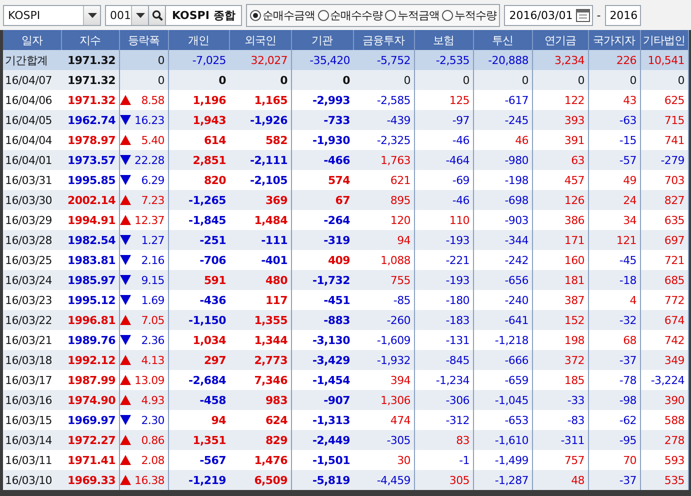 The width and height of the screenshot is (691, 496). I want to click on value-cell: -7,025, so click(198, 60).